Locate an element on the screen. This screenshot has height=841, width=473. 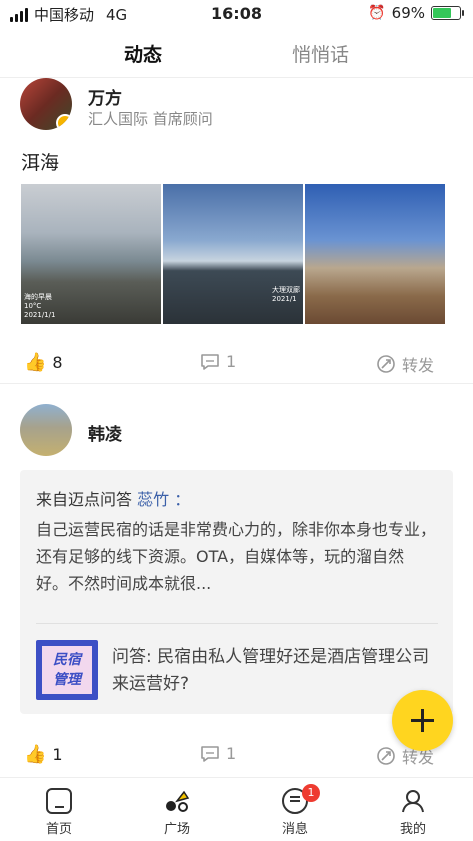
battery-percent: 69% is located at coordinates (408, 13).